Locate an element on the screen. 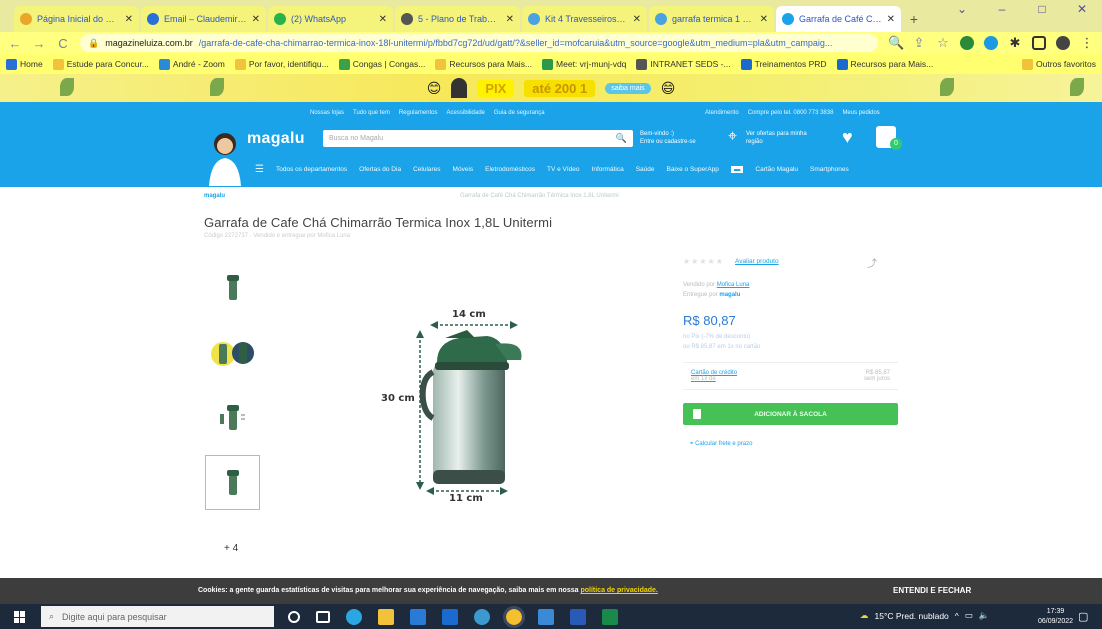  header-link: Nossas lojas is located at coordinates (327, 113).